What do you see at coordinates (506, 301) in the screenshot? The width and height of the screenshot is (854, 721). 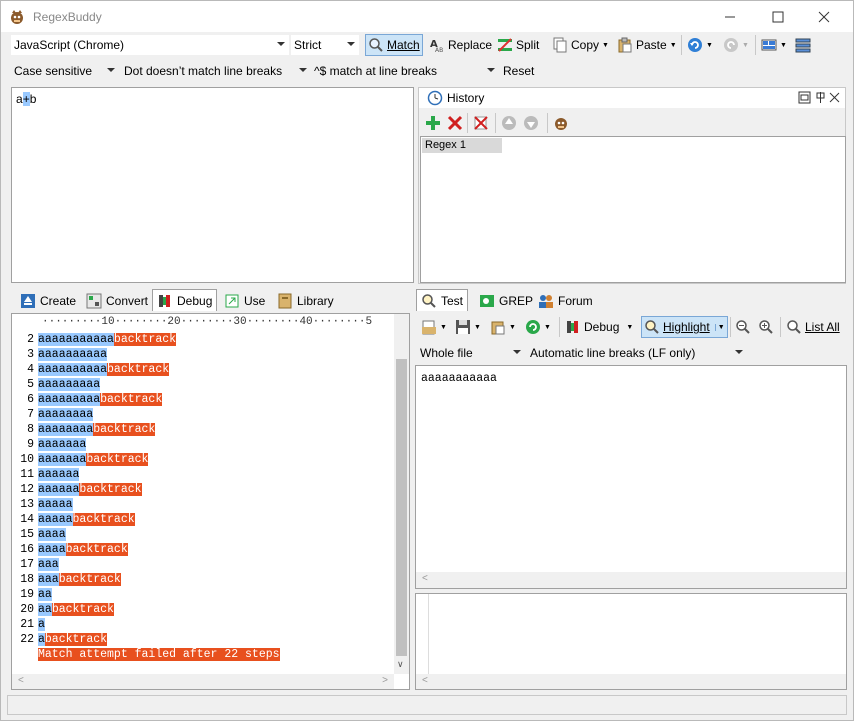 I see `tab-grep: GREP` at bounding box center [506, 301].